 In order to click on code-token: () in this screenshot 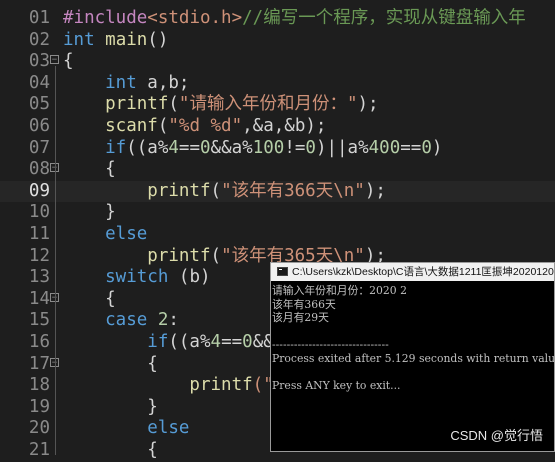, I will do `click(158, 39)`.